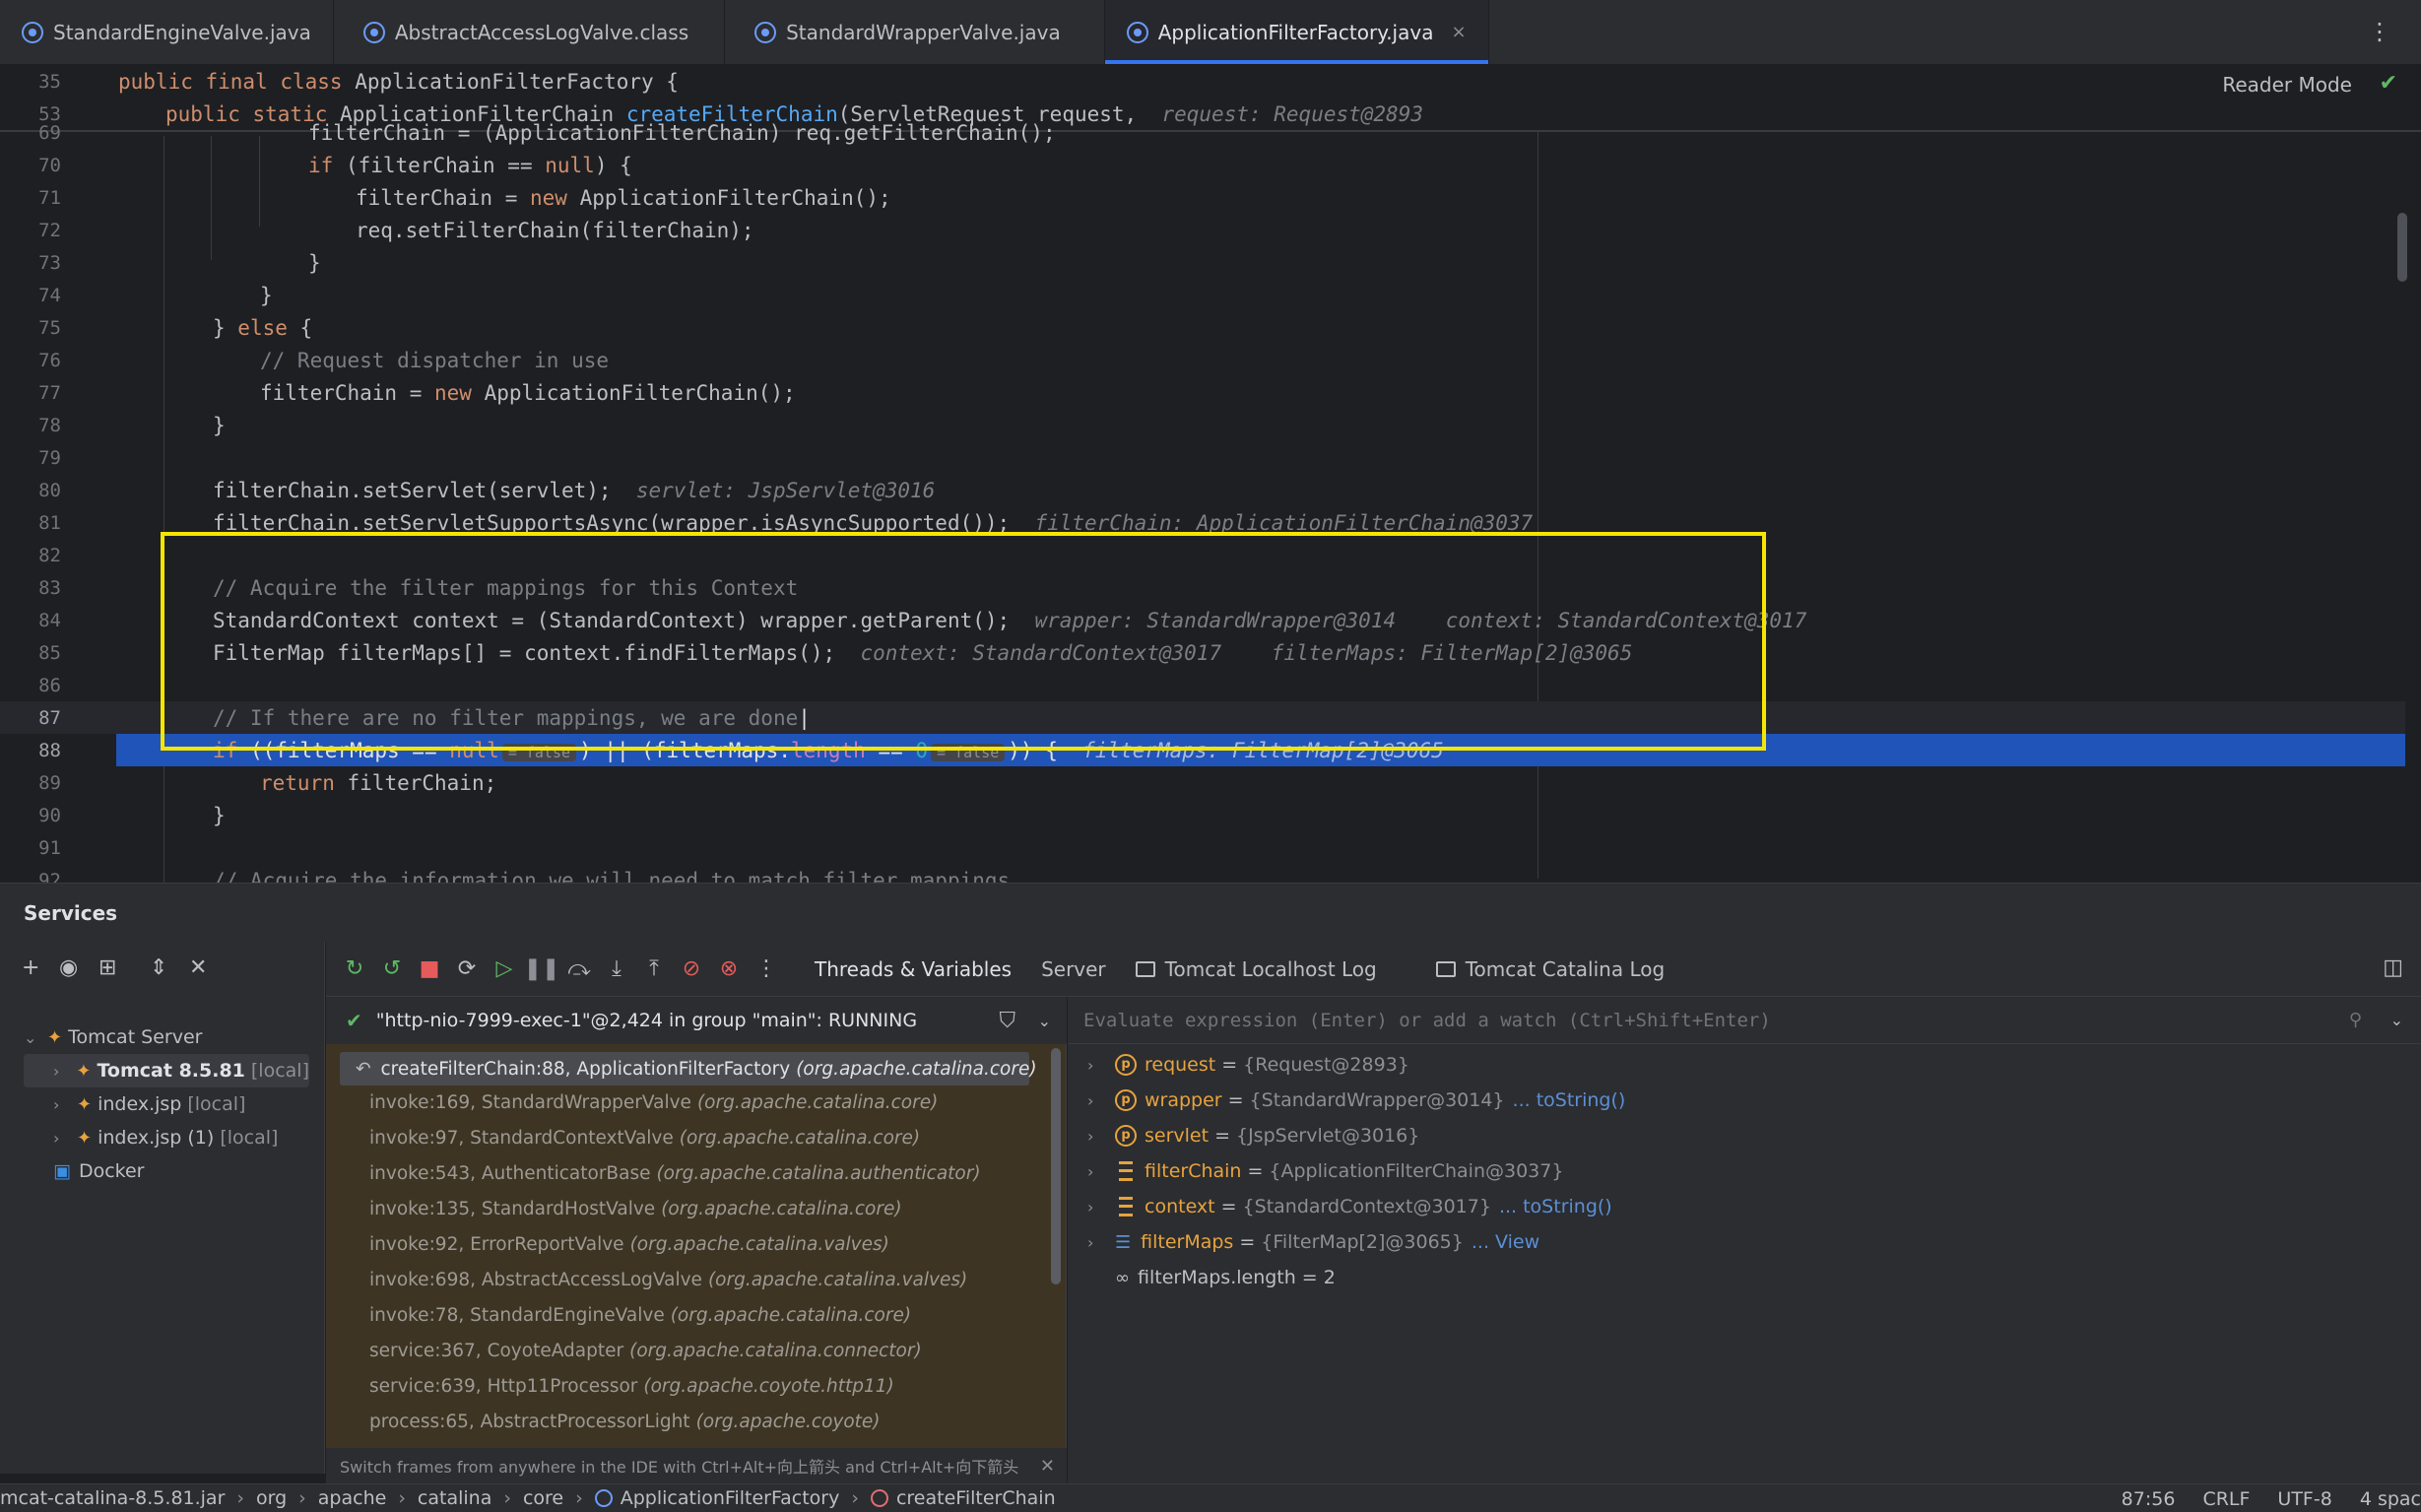  Describe the element at coordinates (1202, 165) in the screenshot. I see `code-line: 70 if (filterChain == null) {` at that location.